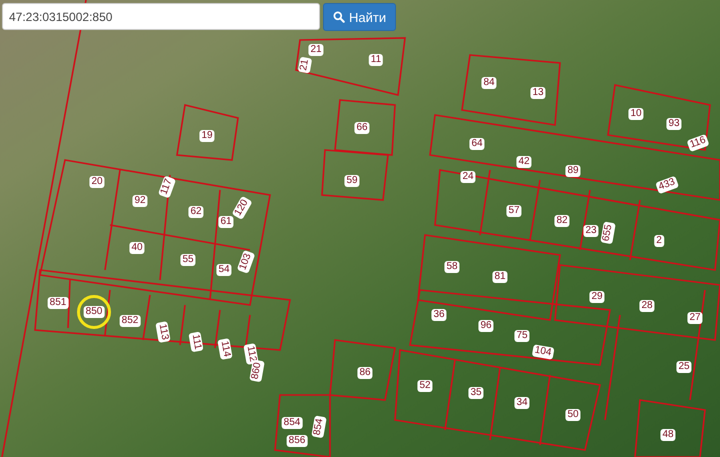  I want to click on parcel-number: 58, so click(452, 267).